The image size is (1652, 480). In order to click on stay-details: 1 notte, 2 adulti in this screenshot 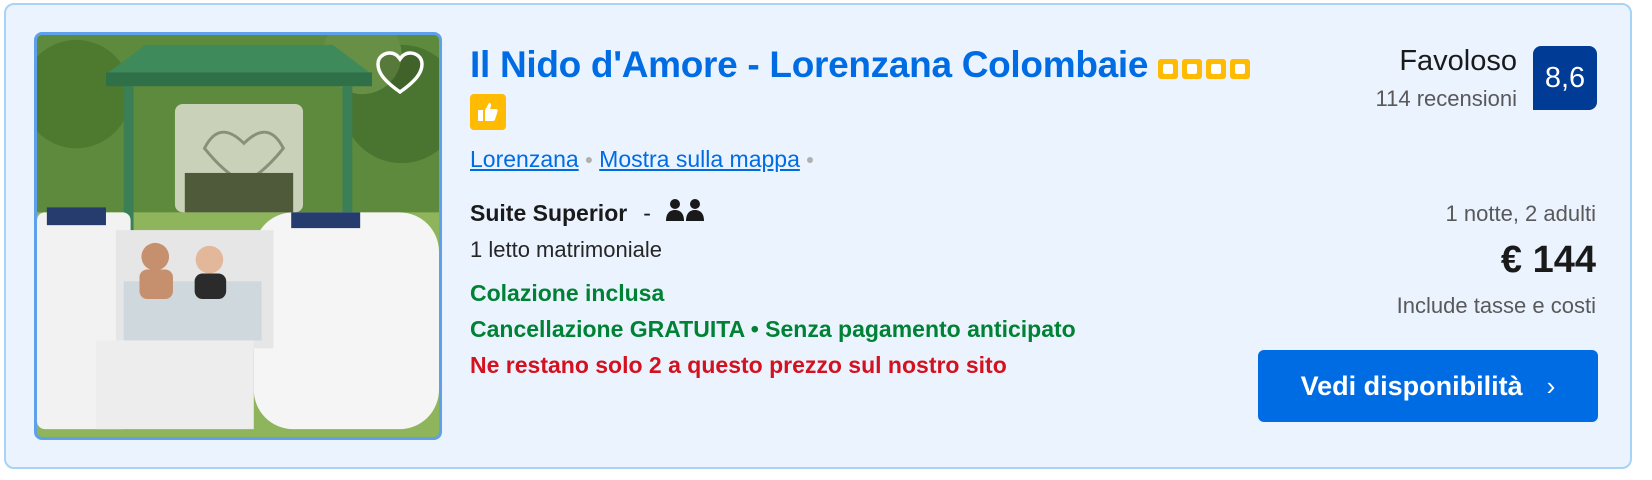, I will do `click(1520, 213)`.